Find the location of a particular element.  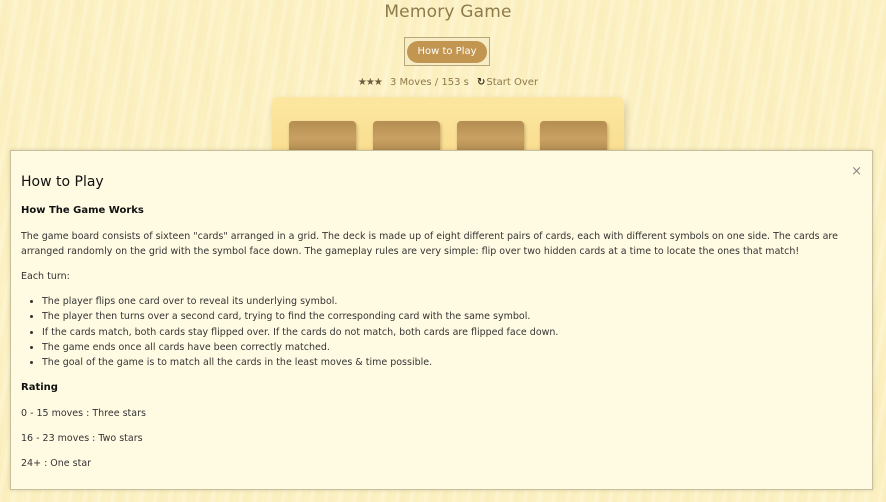

how-to-play-button-frame: How to Play is located at coordinates (447, 51).